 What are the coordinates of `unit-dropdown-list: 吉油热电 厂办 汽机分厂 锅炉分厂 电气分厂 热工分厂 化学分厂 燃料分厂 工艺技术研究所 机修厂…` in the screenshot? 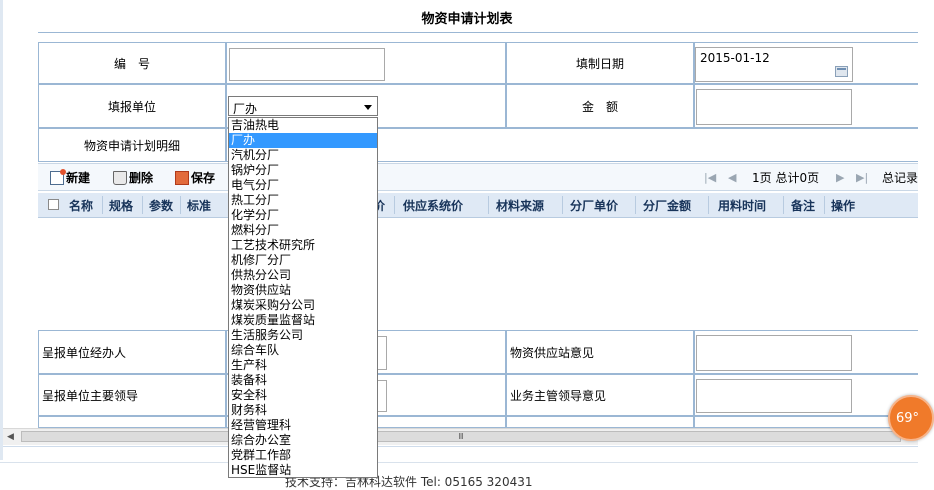 It's located at (303, 297).